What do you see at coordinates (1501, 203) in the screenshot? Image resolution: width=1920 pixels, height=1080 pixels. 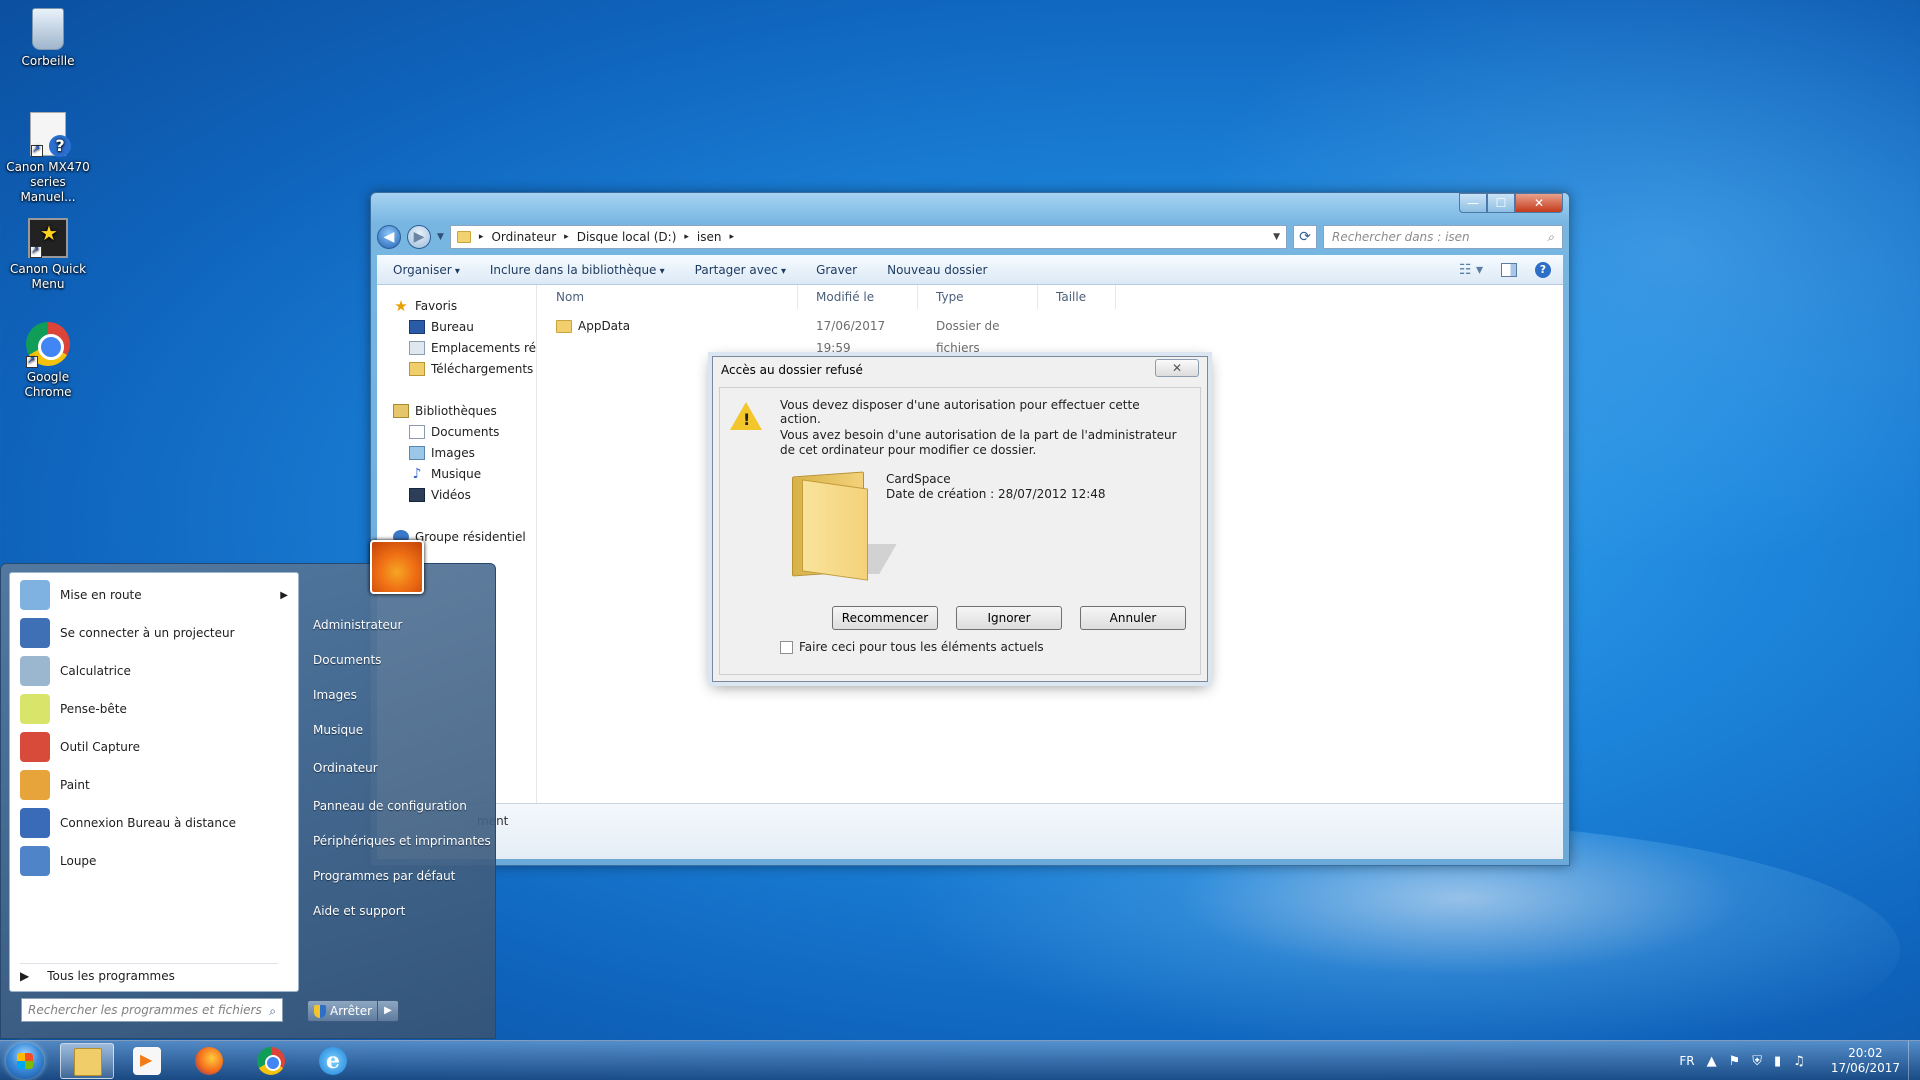 I see `maximize-button: ☐` at bounding box center [1501, 203].